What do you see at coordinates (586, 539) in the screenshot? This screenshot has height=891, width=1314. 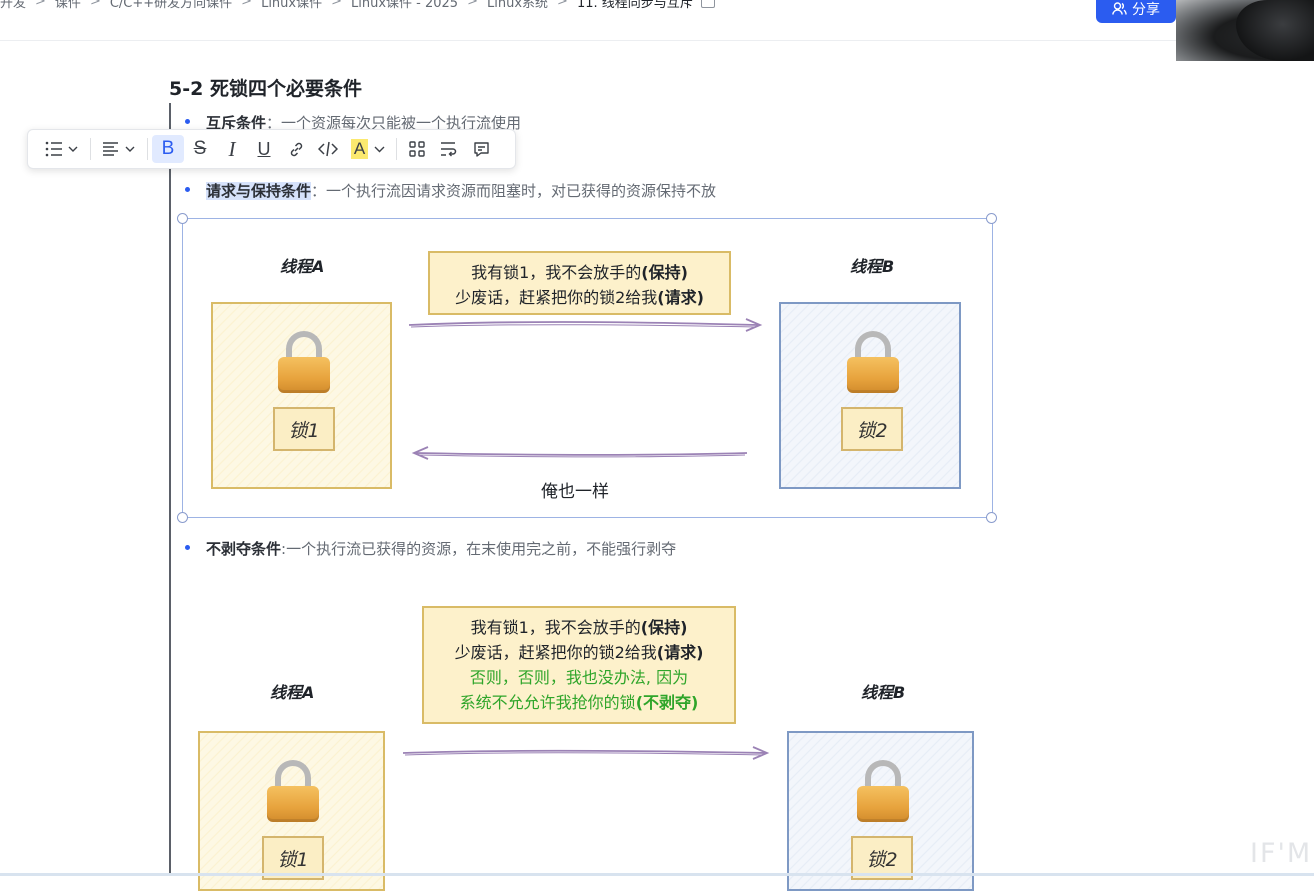 I see `diagram-arrows` at bounding box center [586, 539].